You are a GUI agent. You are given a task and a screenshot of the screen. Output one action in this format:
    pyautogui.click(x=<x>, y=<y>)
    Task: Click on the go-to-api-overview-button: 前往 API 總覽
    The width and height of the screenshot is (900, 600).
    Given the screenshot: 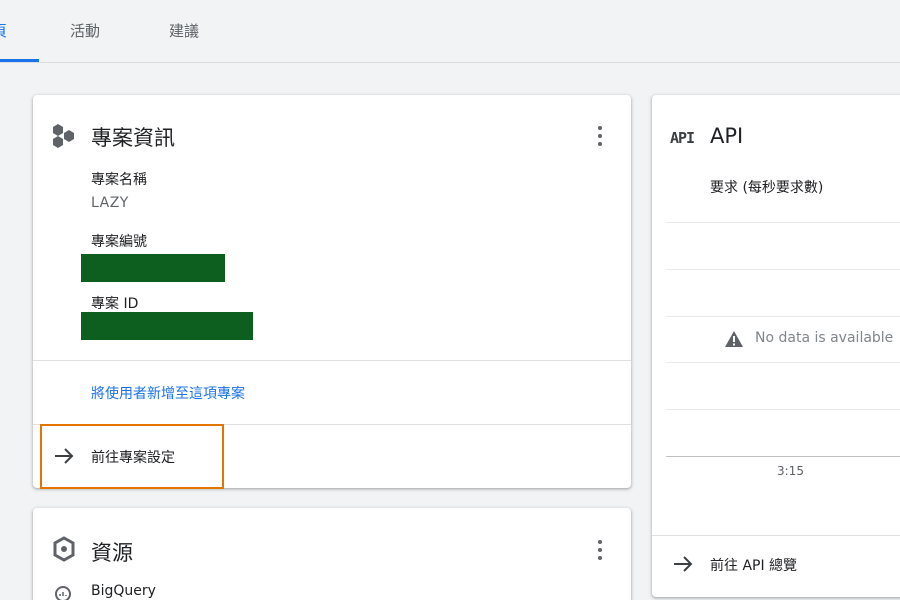 What is the action you would take?
    pyautogui.click(x=753, y=565)
    